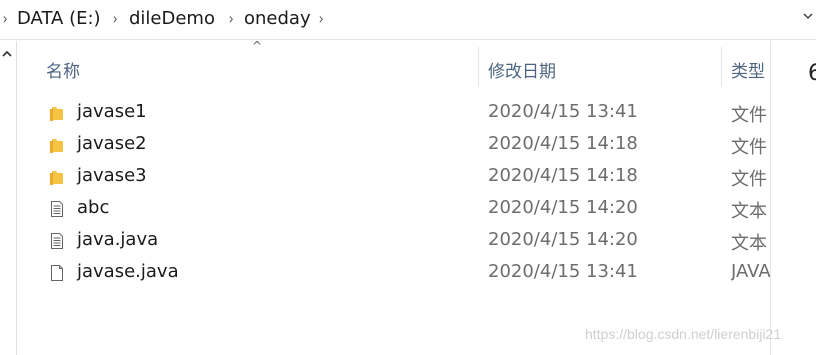  I want to click on address-bar: › DATA (E:) › dileDemo › oneday ›, so click(408, 20).